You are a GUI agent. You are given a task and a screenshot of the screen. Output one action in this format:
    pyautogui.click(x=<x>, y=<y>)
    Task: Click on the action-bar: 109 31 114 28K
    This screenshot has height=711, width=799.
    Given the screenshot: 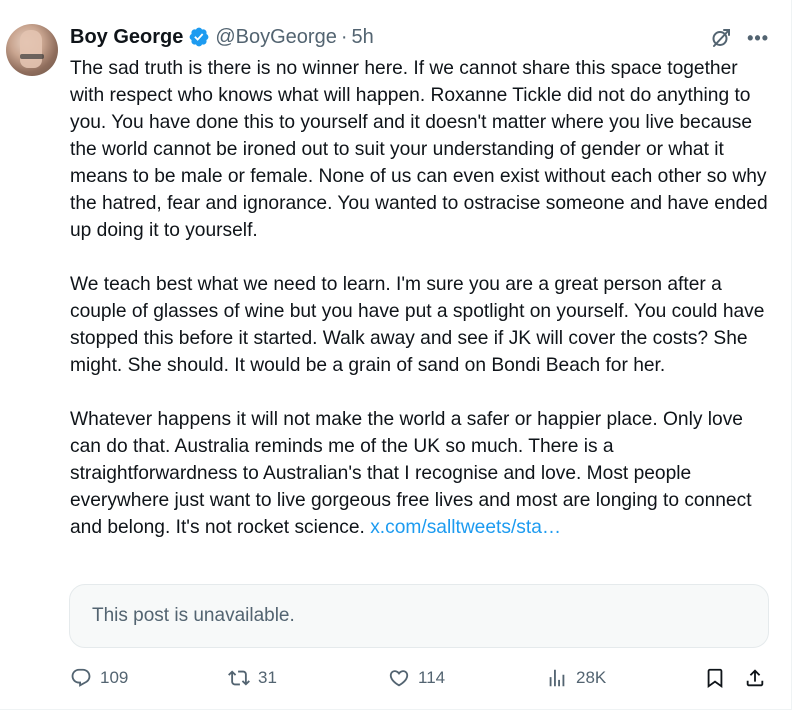 What is the action you would take?
    pyautogui.click(x=420, y=678)
    